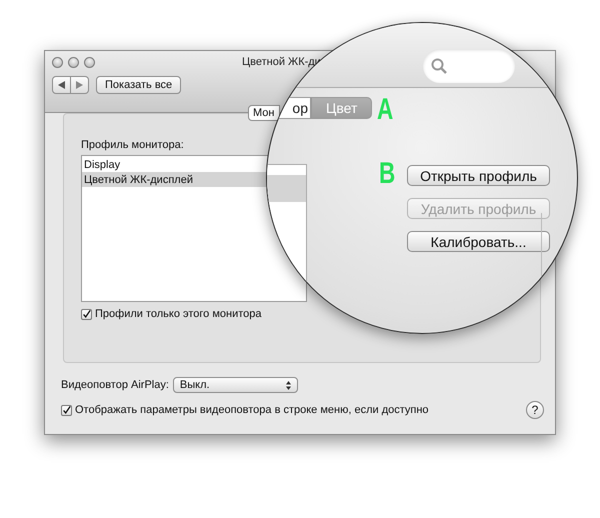  Describe the element at coordinates (535, 410) in the screenshot. I see `help-button: ?` at that location.